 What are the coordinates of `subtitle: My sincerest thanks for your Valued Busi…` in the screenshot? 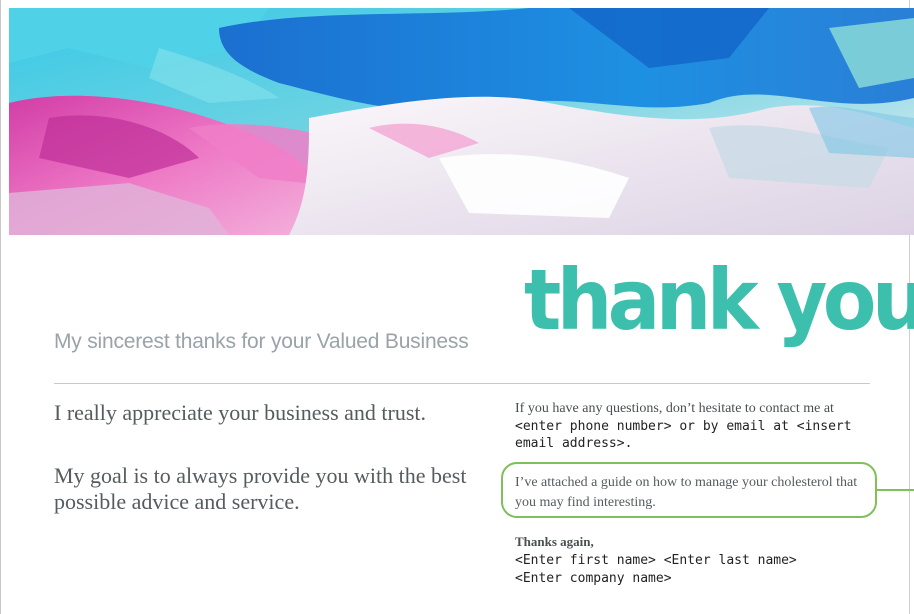 It's located at (261, 341).